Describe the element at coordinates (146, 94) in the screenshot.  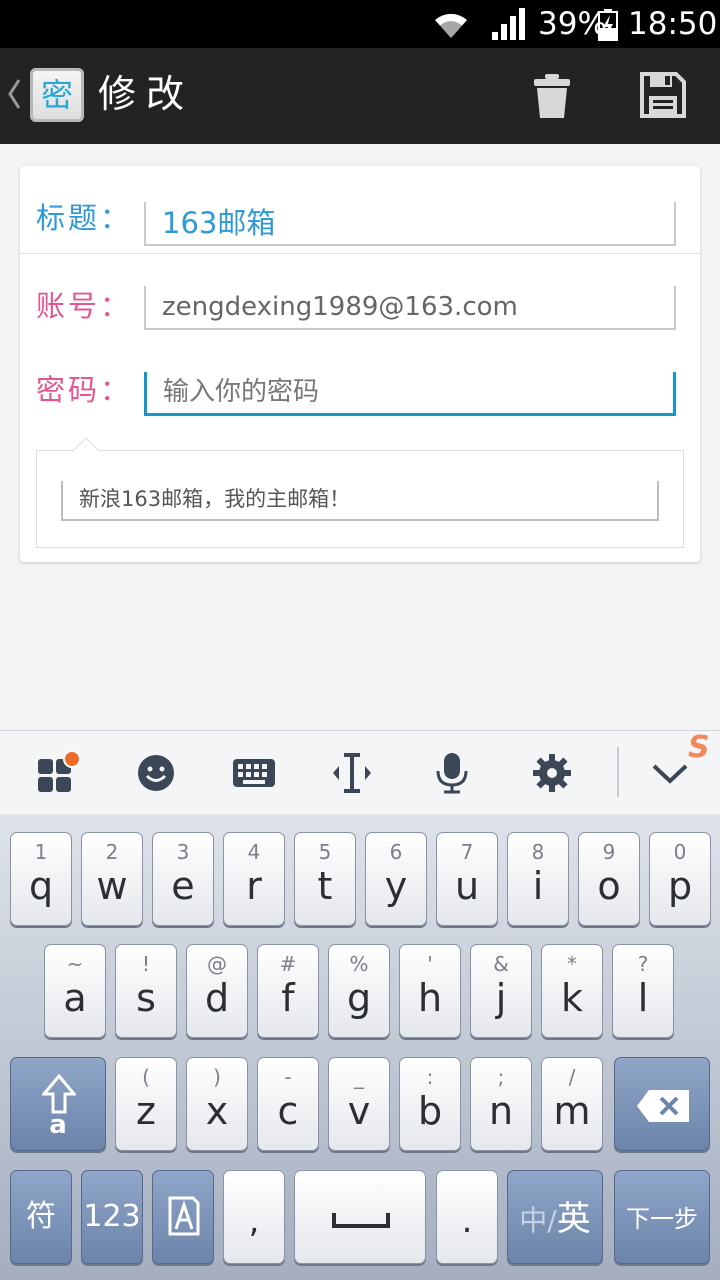
I see `page-title: 修改` at that location.